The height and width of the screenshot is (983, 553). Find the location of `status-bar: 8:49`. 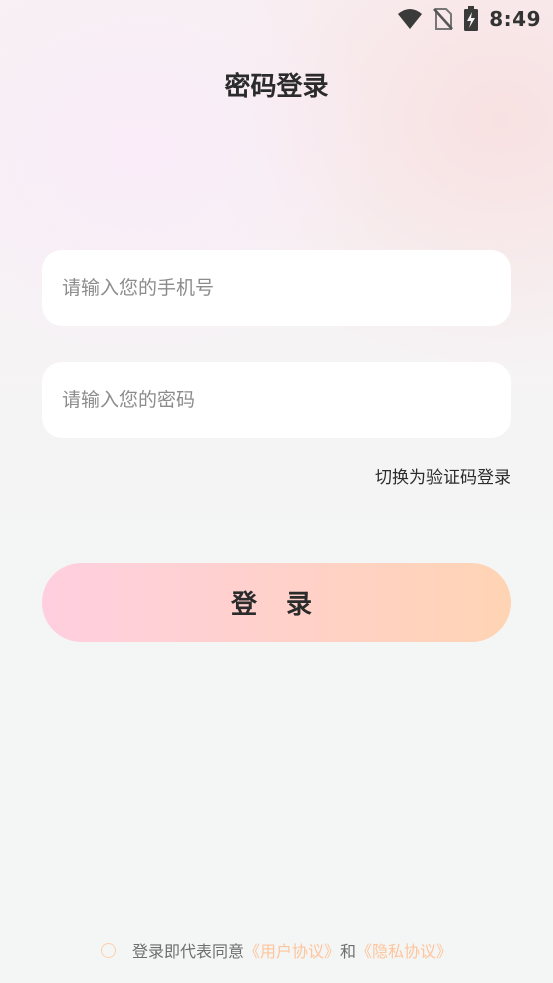

status-bar: 8:49 is located at coordinates (469, 19).